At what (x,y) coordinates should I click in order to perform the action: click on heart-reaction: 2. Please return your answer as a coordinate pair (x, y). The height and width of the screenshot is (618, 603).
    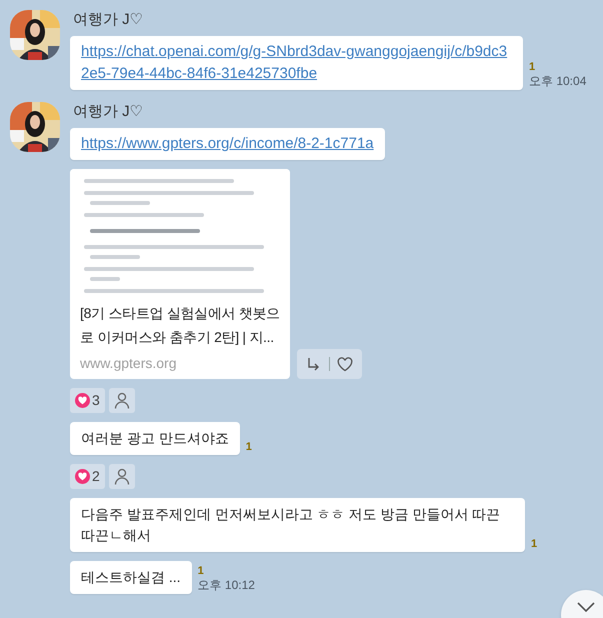
    Looking at the image, I should click on (87, 476).